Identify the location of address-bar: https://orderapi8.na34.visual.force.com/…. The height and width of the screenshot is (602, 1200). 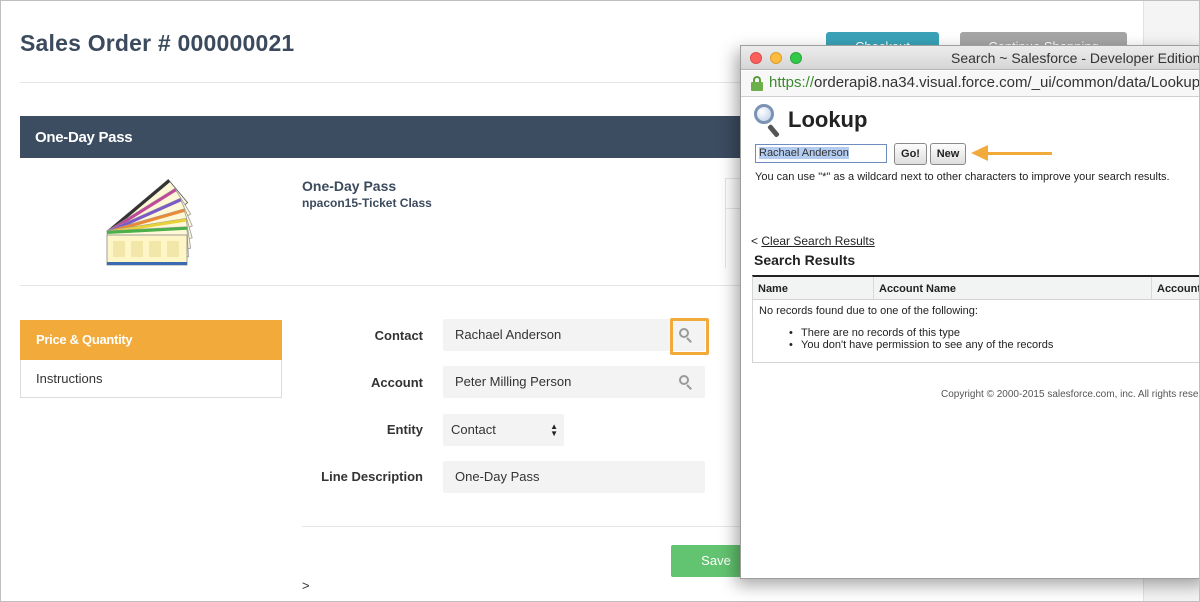
(970, 84).